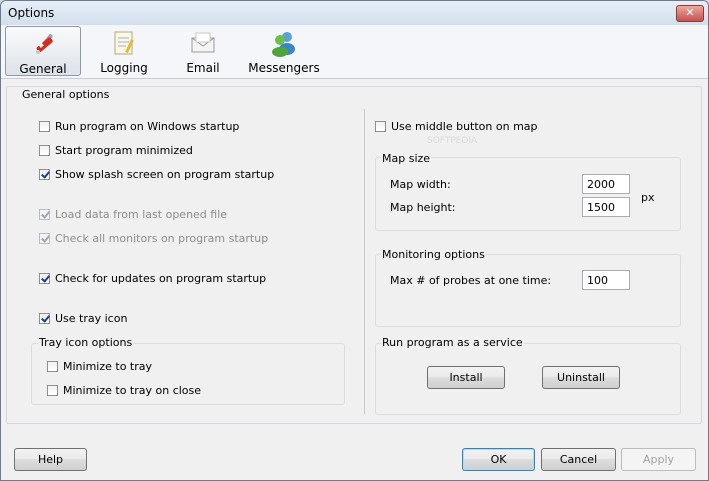 The image size is (709, 481). Describe the element at coordinates (124, 150) in the screenshot. I see `checkbox-label: Start program minimized` at that location.